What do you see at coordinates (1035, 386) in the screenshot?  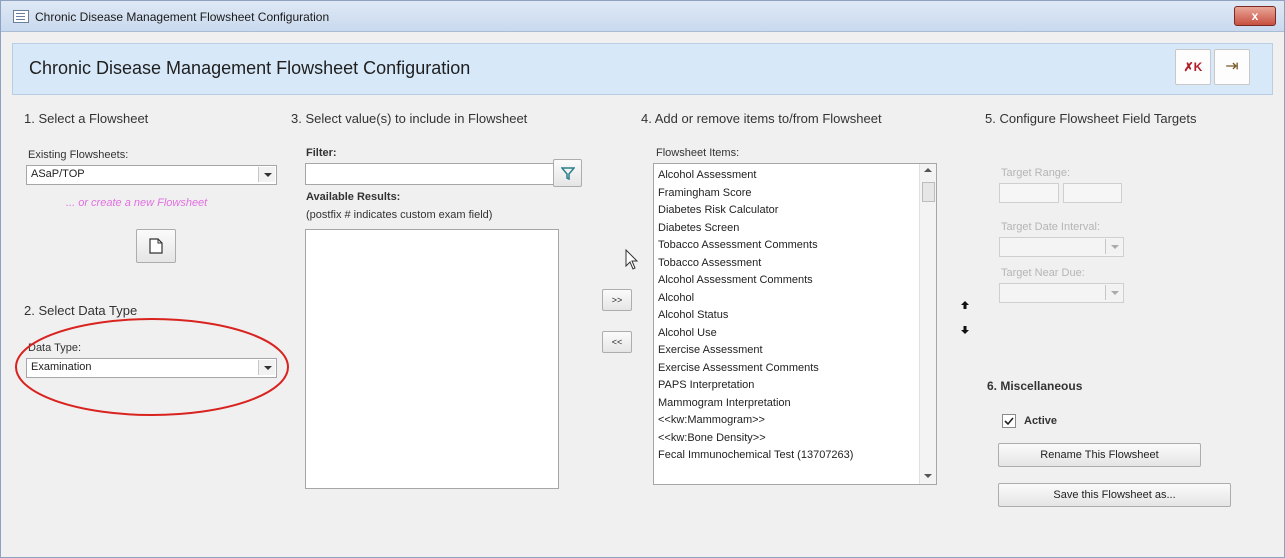 I see `section-6-title: 6. Miscellaneous` at bounding box center [1035, 386].